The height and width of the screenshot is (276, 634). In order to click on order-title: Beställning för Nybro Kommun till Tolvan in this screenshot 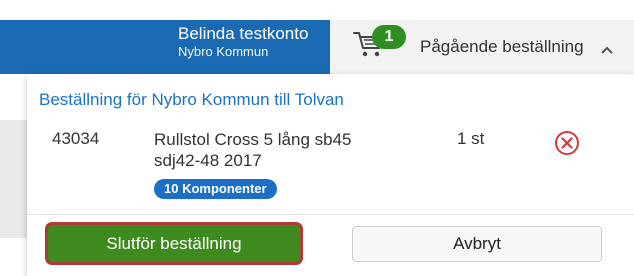, I will do `click(191, 99)`.